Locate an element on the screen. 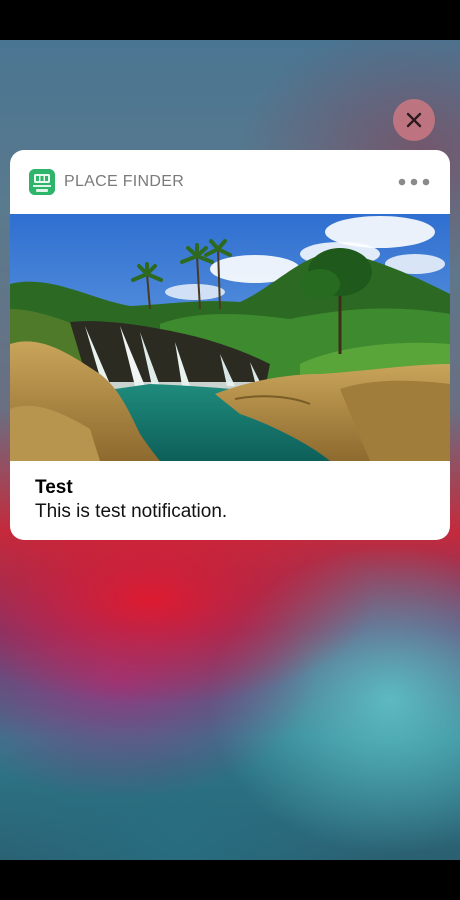 The width and height of the screenshot is (460, 900). close-icon is located at coordinates (414, 120).